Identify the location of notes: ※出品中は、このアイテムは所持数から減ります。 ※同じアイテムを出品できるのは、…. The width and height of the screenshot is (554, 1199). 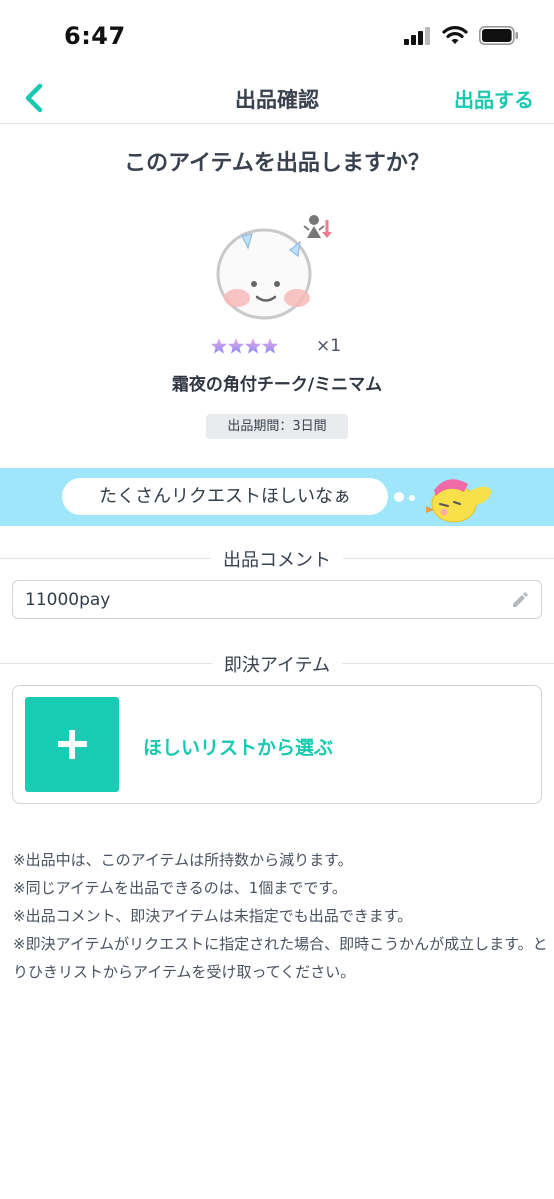
(280, 916).